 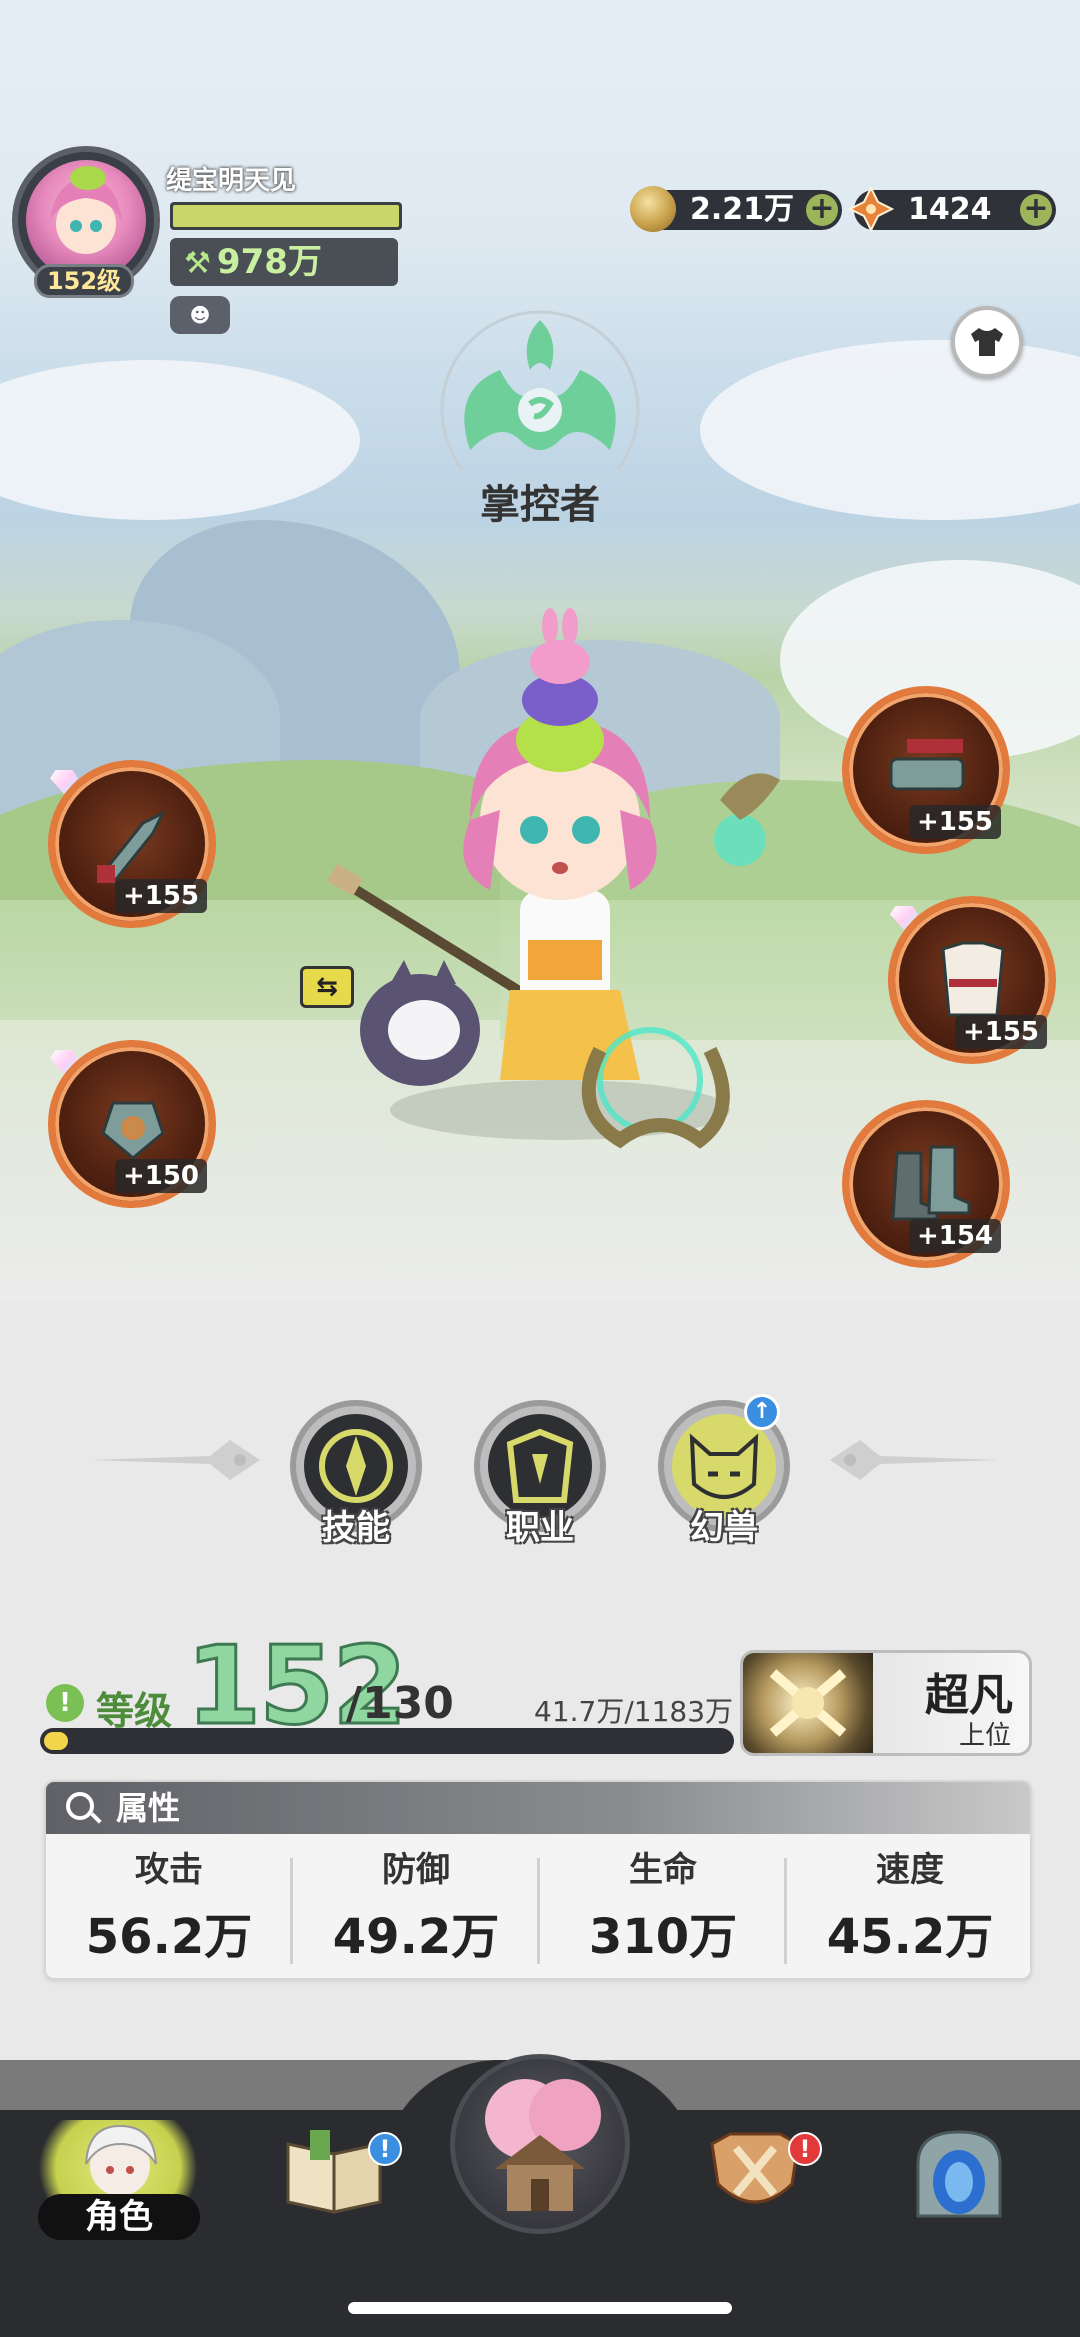 I want to click on level-info-icon: !, so click(x=65, y=1703).